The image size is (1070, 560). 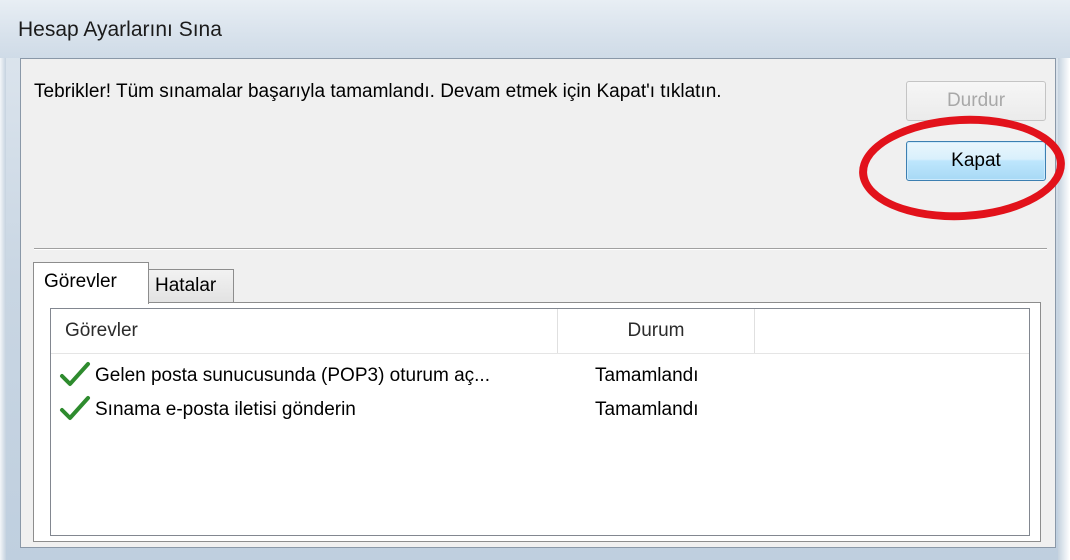 I want to click on column-header-tasks: Görevler, so click(x=305, y=331).